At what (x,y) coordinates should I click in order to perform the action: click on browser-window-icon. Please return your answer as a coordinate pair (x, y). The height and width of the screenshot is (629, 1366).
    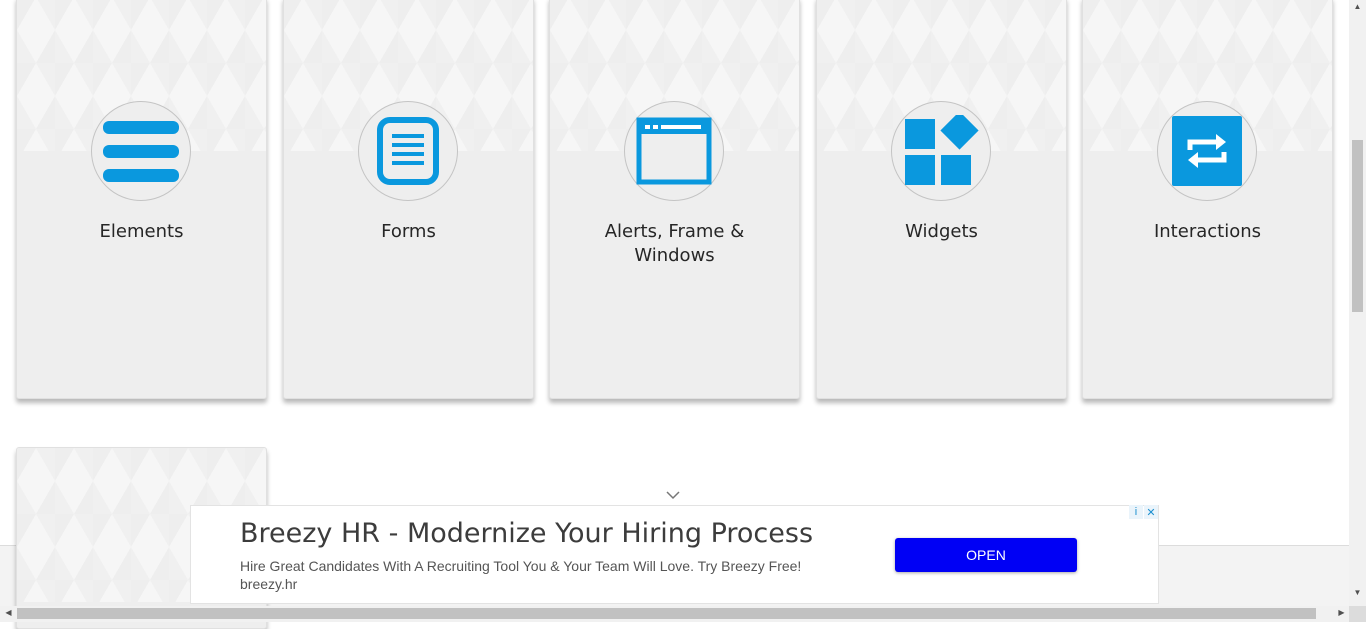
    Looking at the image, I should click on (674, 151).